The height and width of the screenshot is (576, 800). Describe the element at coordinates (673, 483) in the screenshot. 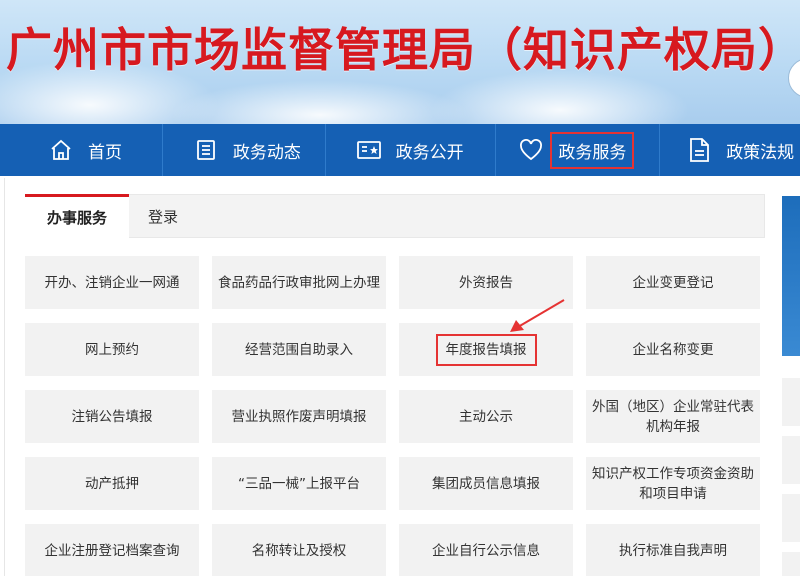

I see `service-item: 知识产权工作专项资金资助和项目申请` at that location.